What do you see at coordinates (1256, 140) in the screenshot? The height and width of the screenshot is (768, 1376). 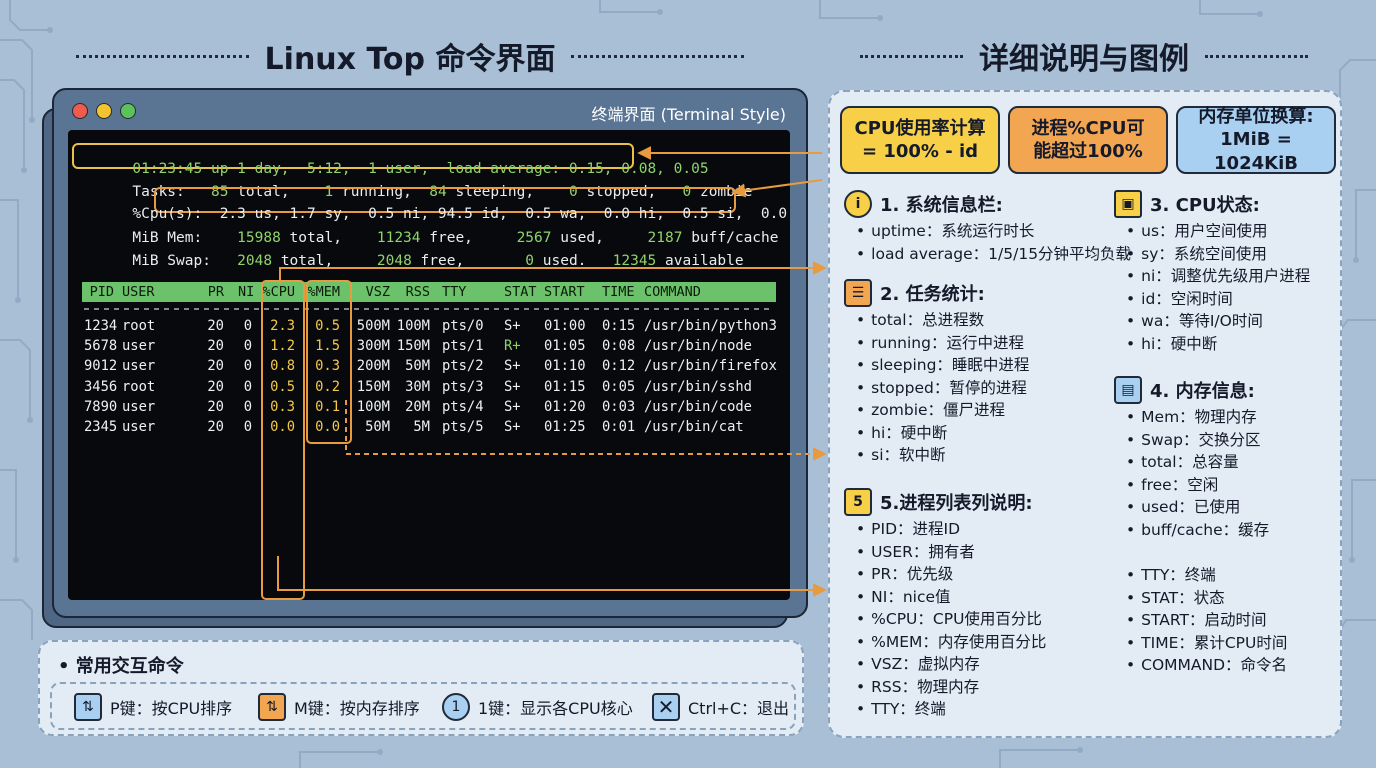 I see `mem-unit-card: 内存单位换算: 1MiB = 1024KiB` at bounding box center [1256, 140].